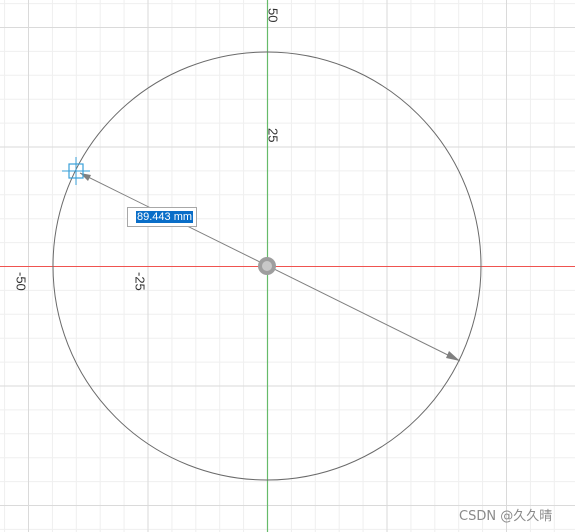 The image size is (575, 532). I want to click on axis-label-x-neg-50: -50, so click(21, 281).